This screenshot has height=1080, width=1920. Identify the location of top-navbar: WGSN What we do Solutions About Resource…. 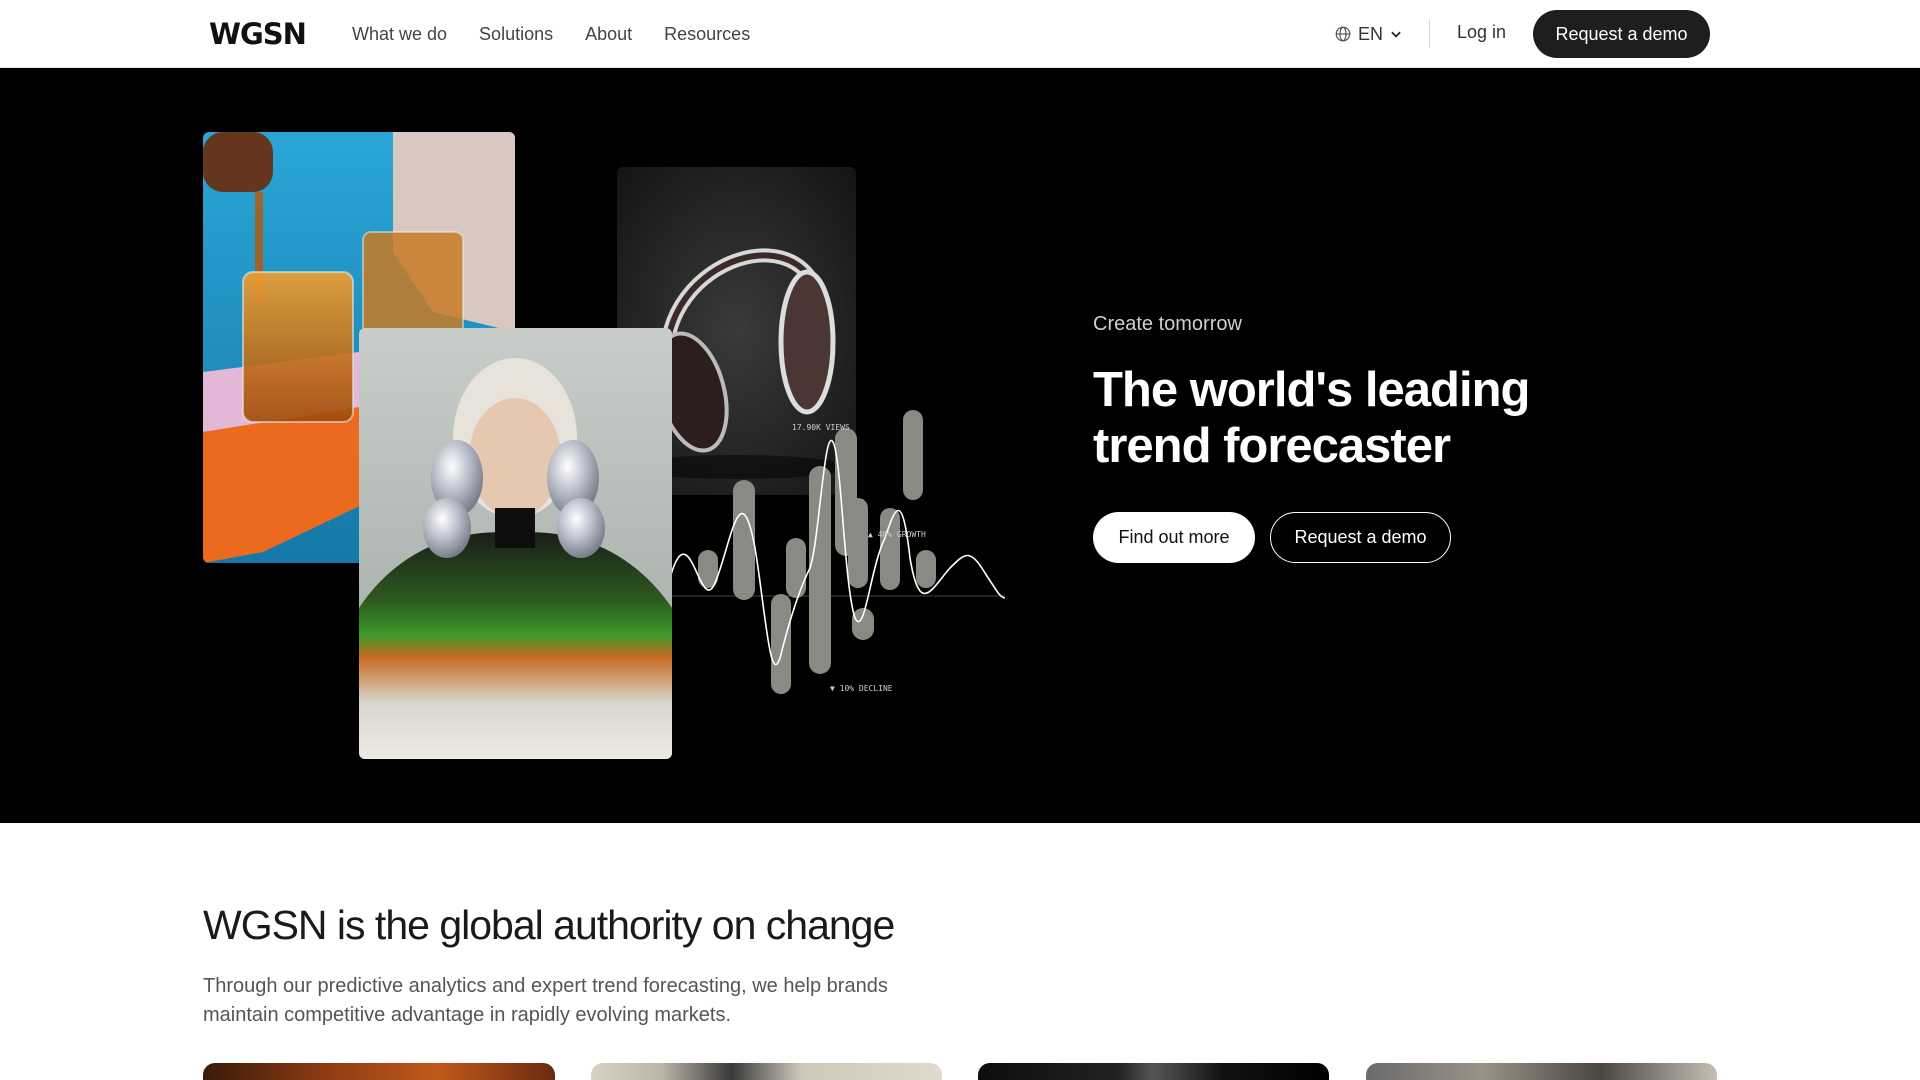
(960, 34).